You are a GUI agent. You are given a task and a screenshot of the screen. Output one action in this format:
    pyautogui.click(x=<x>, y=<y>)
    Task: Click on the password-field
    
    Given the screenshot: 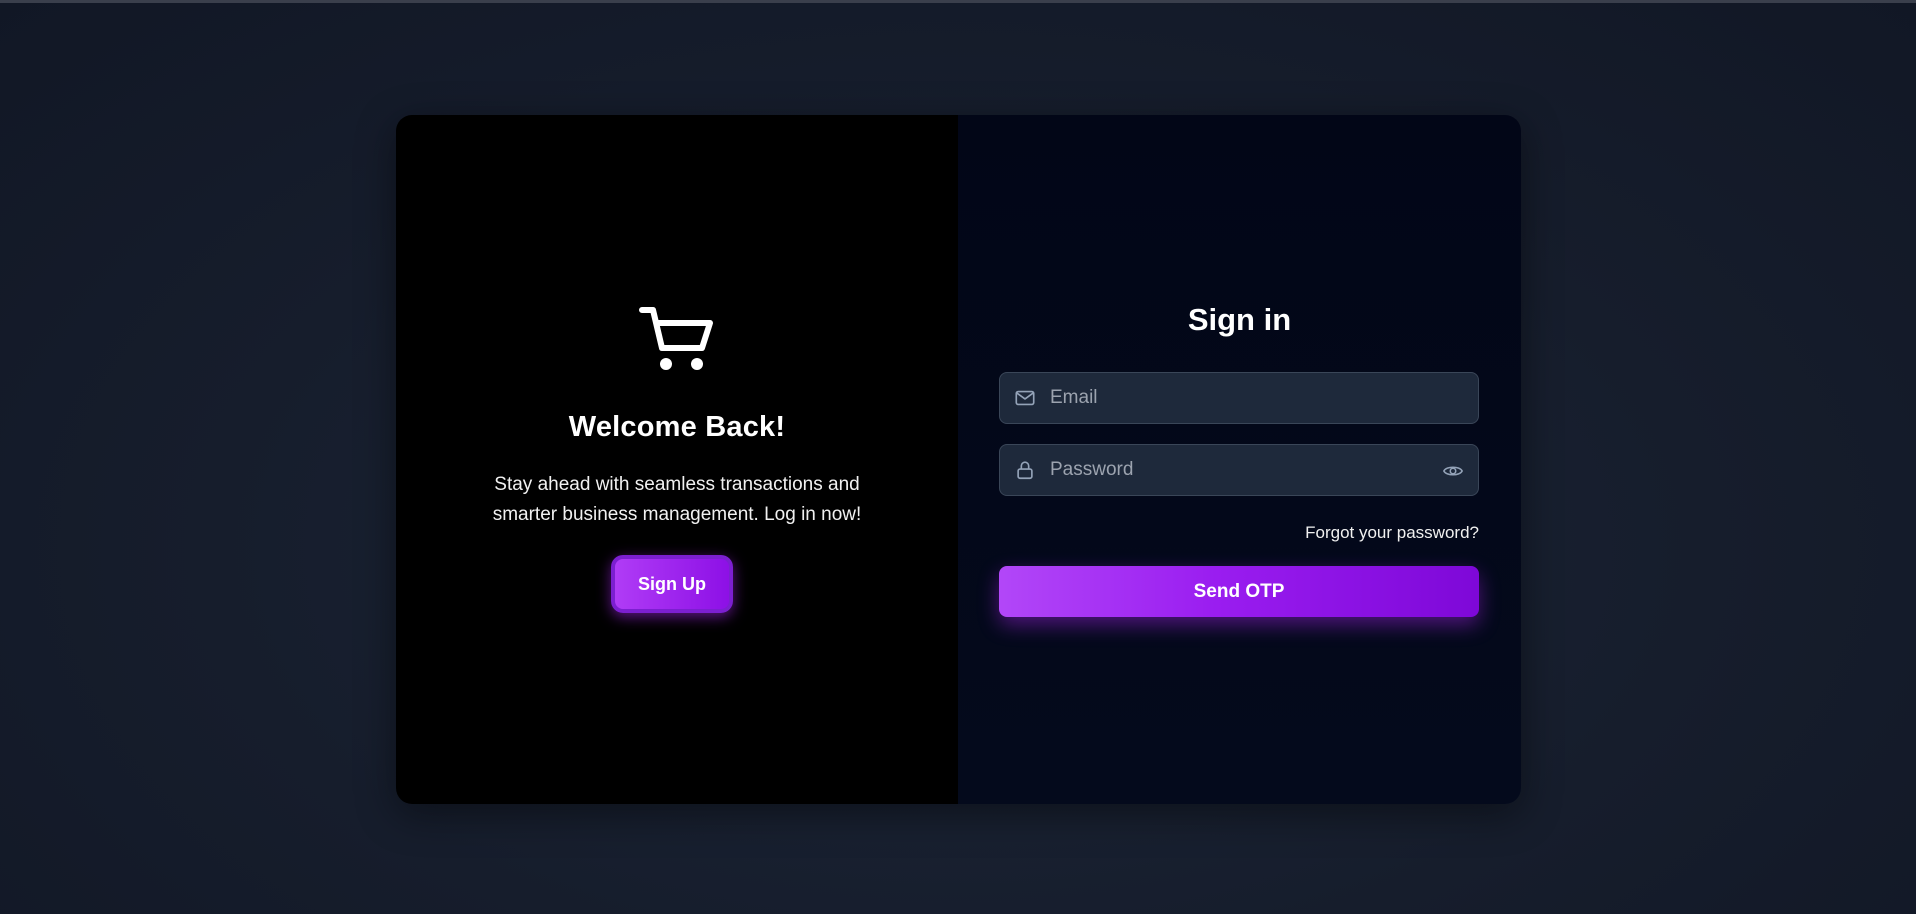 What is the action you would take?
    pyautogui.click(x=1239, y=470)
    